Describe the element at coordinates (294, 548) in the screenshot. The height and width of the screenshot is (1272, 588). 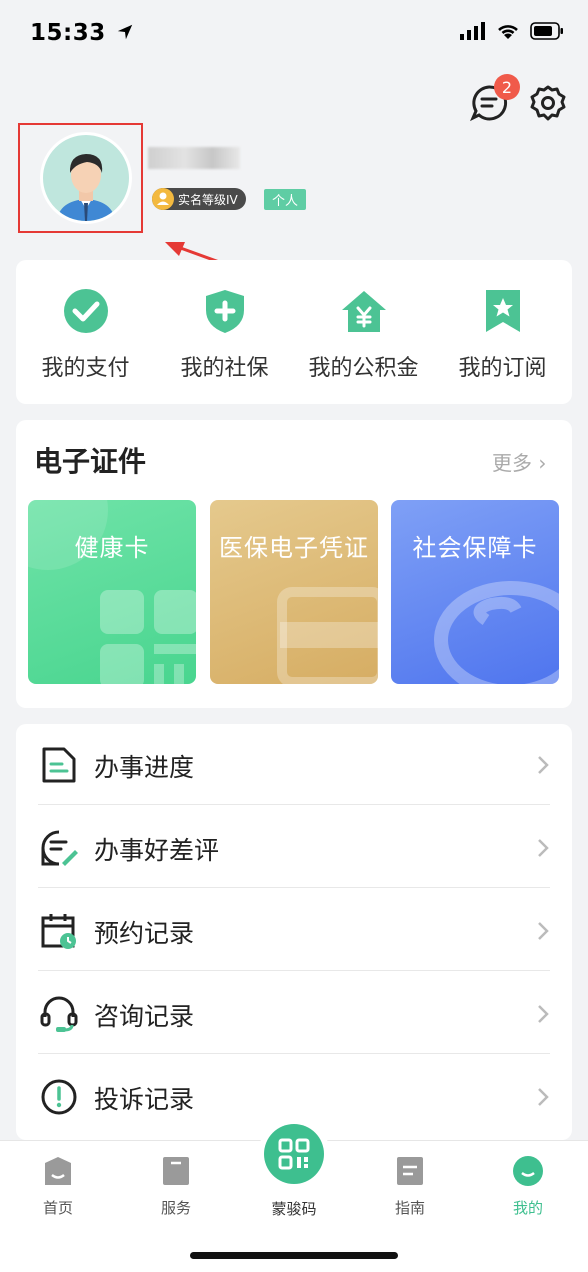
I see `medical-card-label: 医保电子凭证` at that location.